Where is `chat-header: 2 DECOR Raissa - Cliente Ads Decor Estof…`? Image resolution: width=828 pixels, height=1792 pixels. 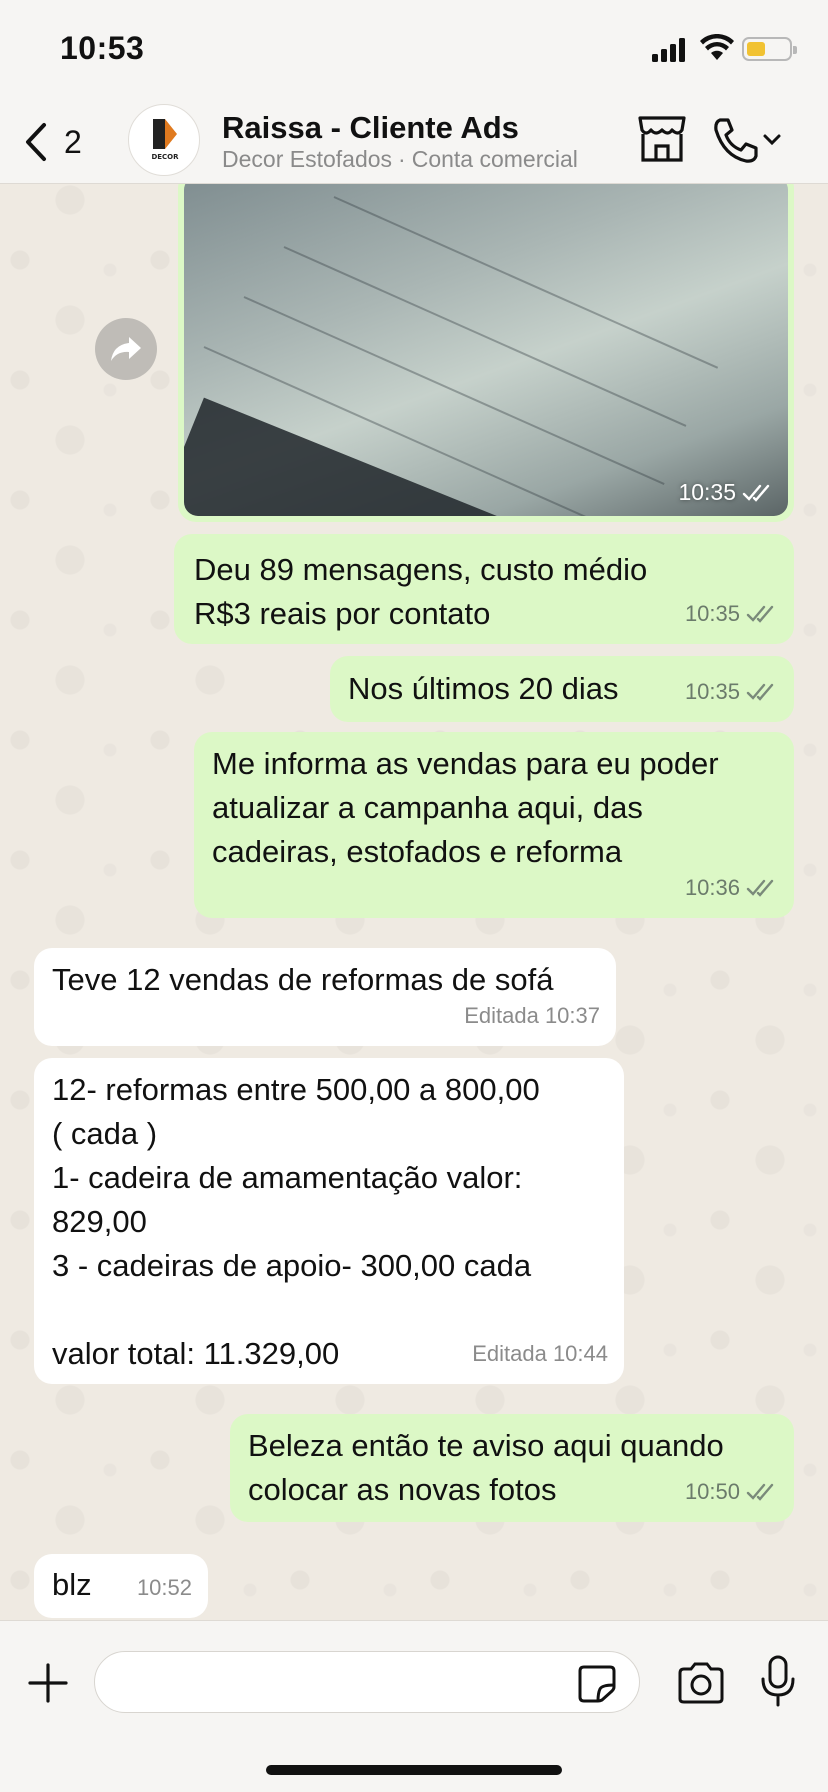
chat-header: 2 DECOR Raissa - Cliente Ads Decor Estof… is located at coordinates (414, 142).